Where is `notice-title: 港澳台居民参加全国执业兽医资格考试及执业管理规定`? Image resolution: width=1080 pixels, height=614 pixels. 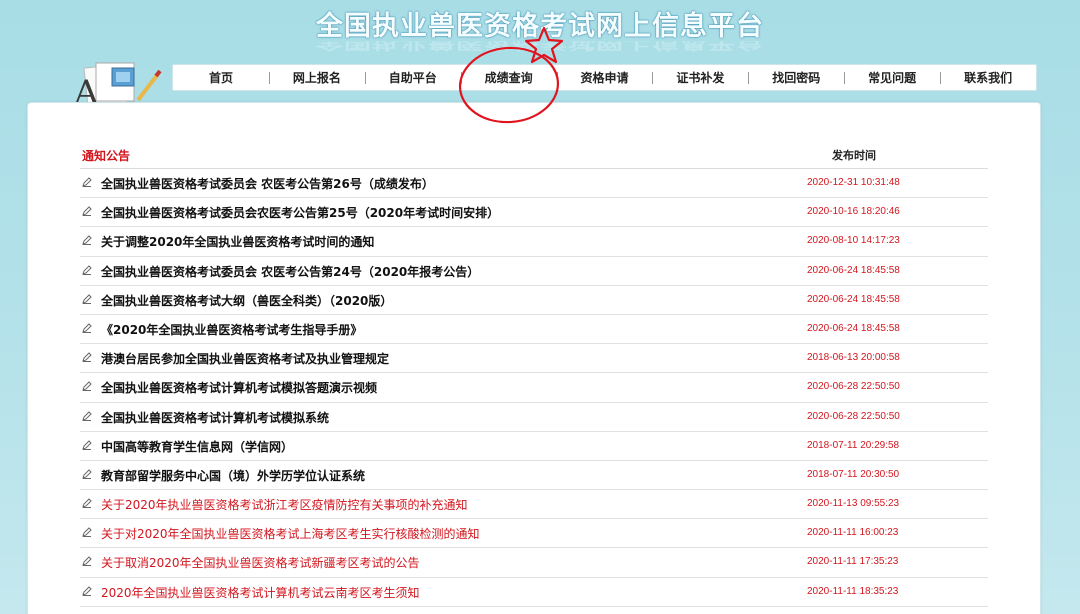 notice-title: 港澳台居民参加全国执业兽医资格考试及执业管理规定 is located at coordinates (245, 358).